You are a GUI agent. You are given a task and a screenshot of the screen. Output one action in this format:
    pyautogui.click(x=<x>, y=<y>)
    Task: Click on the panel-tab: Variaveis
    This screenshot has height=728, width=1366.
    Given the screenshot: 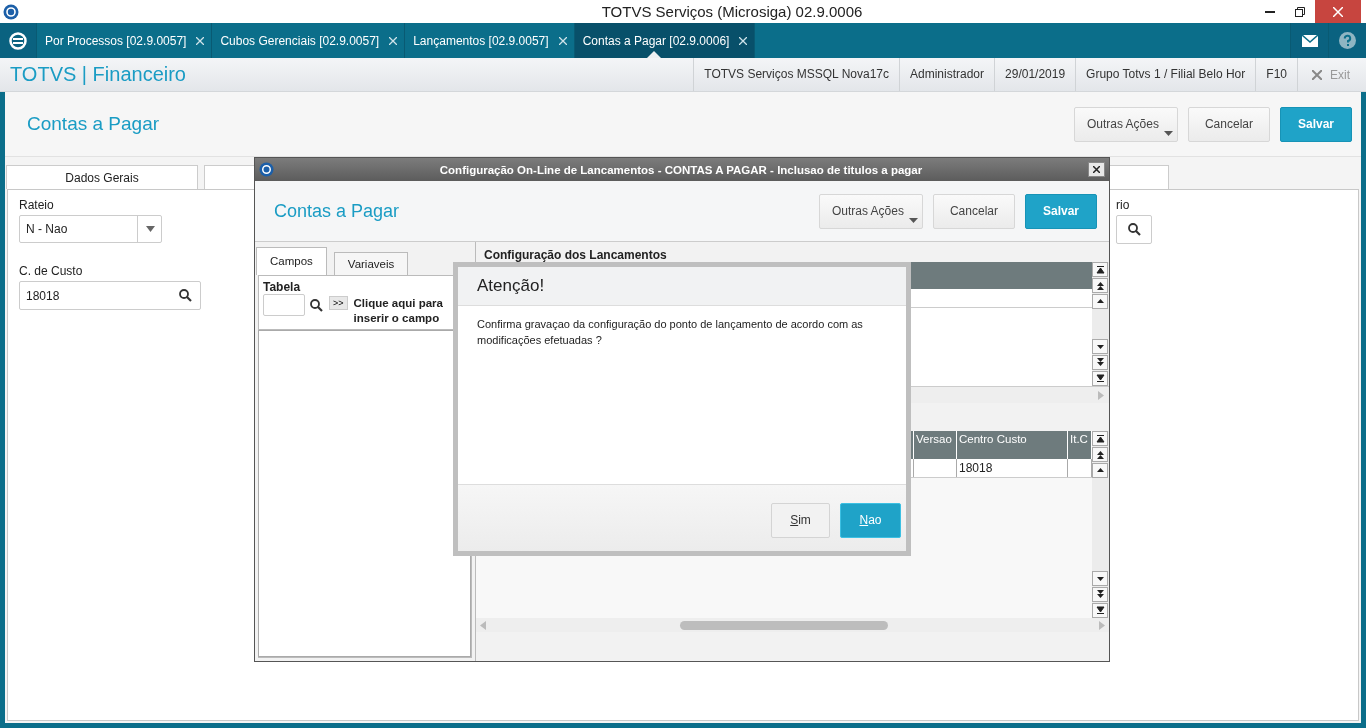 What is the action you would take?
    pyautogui.click(x=371, y=263)
    